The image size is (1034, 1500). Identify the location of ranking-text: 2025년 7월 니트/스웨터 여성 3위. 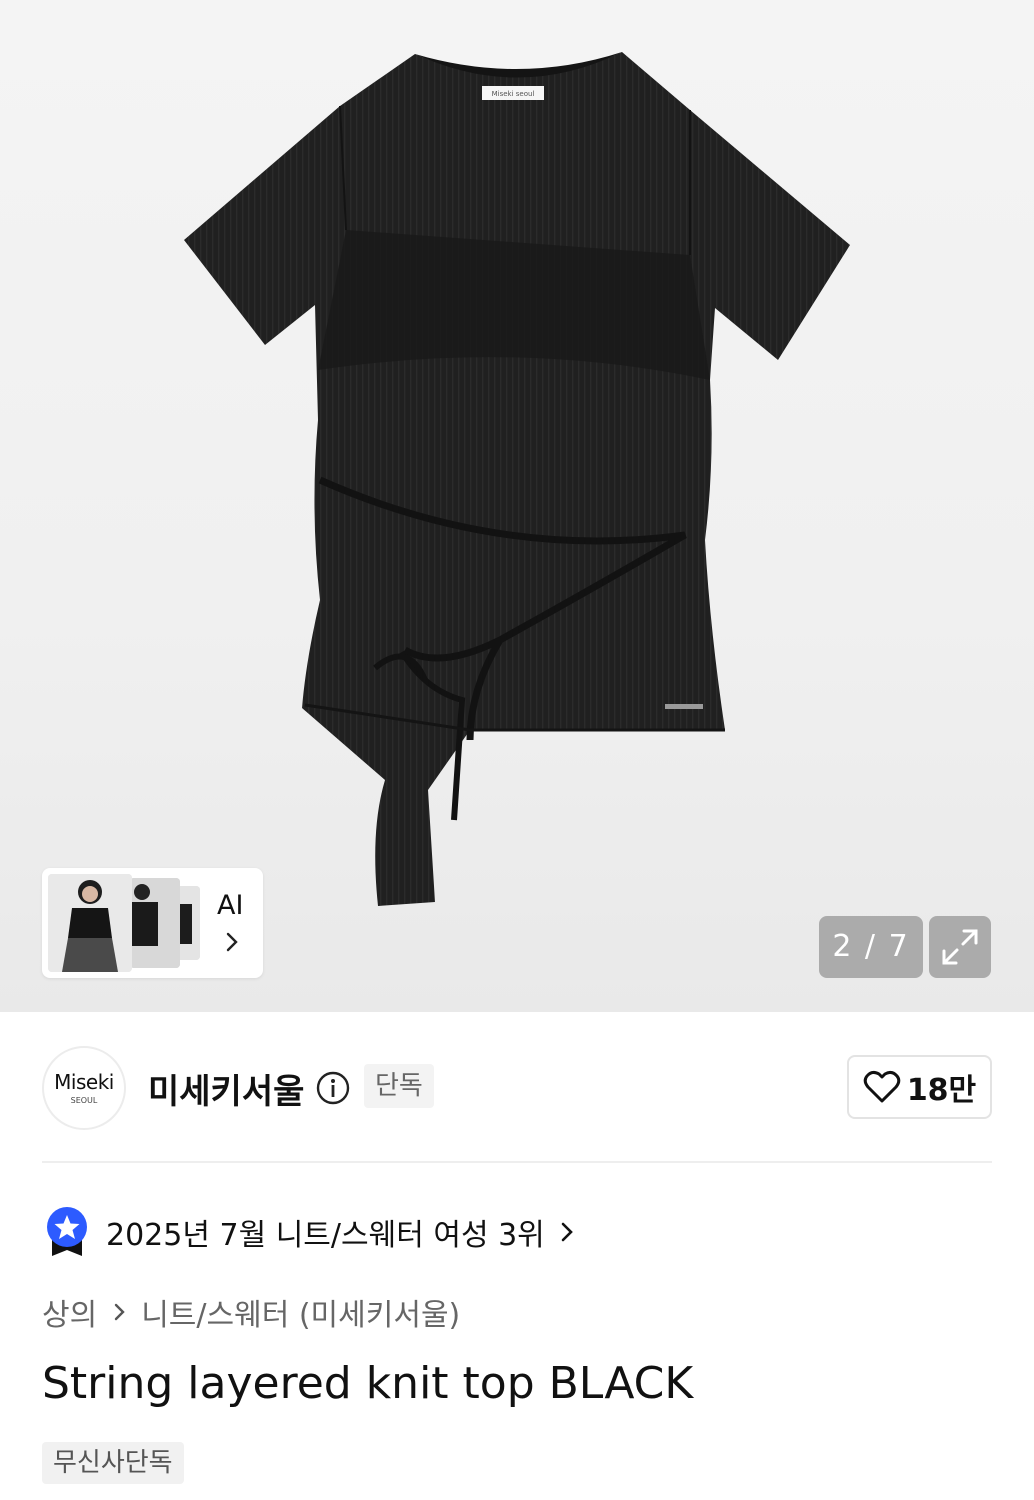
(325, 1235).